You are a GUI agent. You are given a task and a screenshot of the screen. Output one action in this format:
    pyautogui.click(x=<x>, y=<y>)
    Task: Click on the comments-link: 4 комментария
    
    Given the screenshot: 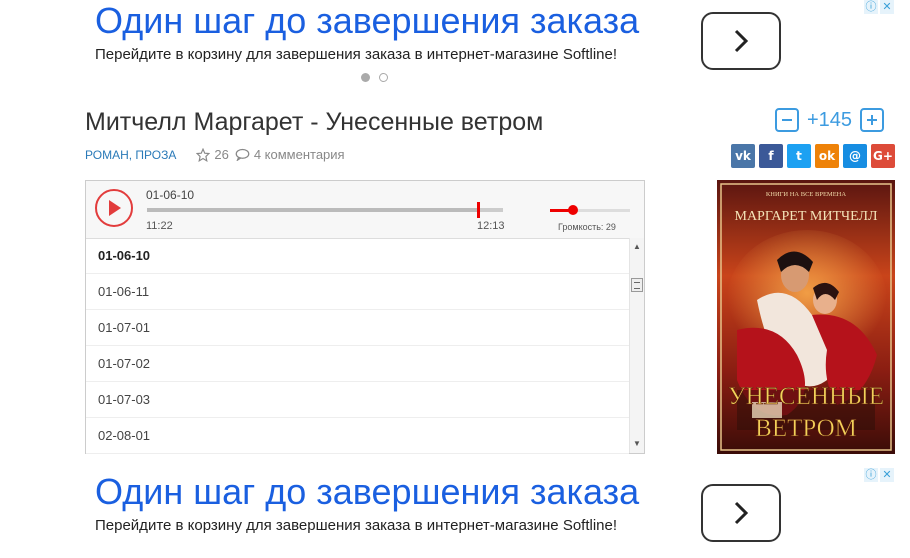 What is the action you would take?
    pyautogui.click(x=290, y=154)
    